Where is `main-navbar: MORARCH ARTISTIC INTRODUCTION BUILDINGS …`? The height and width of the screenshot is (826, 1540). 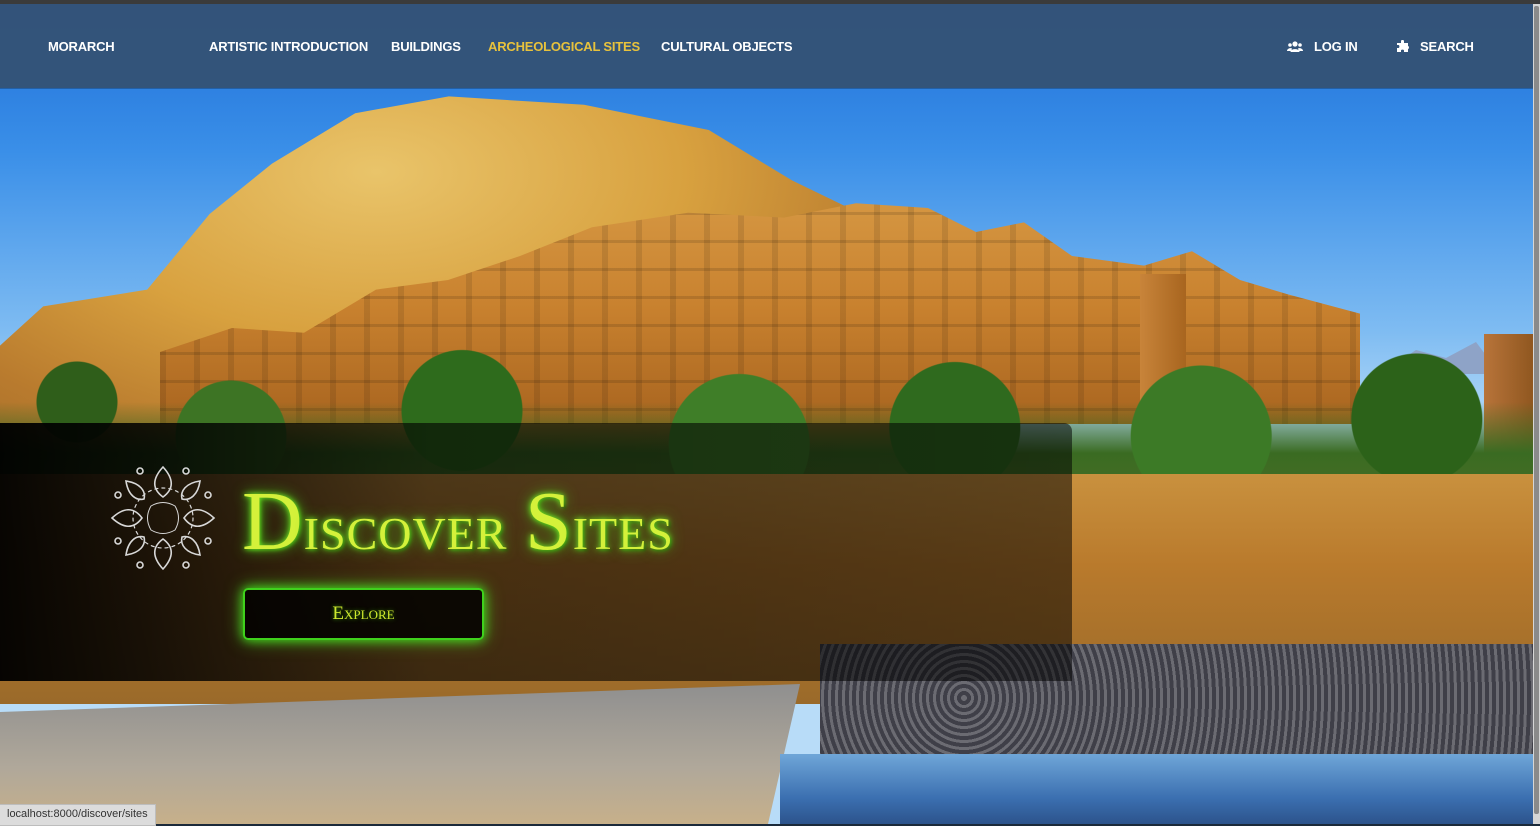 main-navbar: MORARCH ARTISTIC INTRODUCTION BUILDINGS … is located at coordinates (770, 46).